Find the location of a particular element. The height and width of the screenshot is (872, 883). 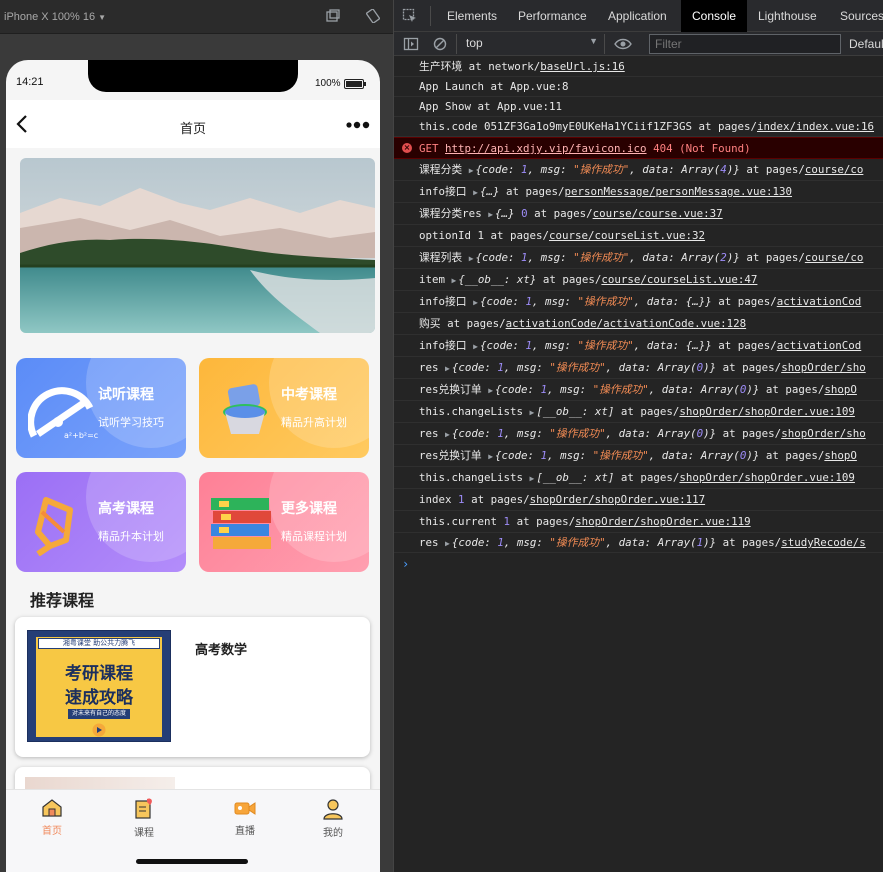

source-link: studyRecode/s is located at coordinates (823, 542).